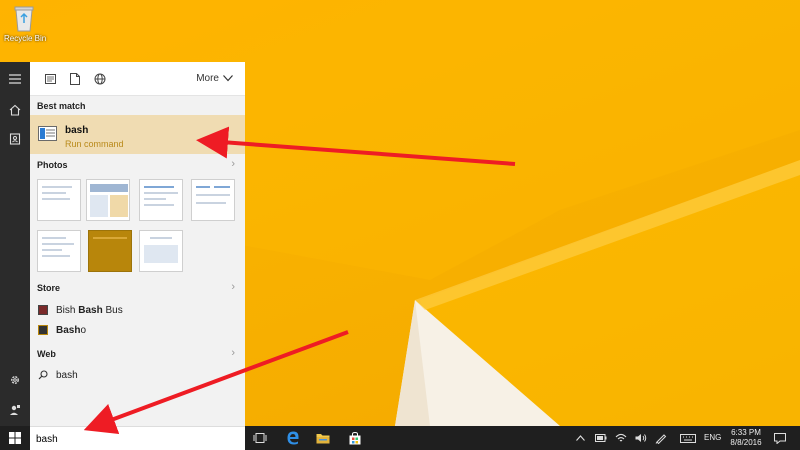 This screenshot has height=450, width=800. Describe the element at coordinates (137, 330) in the screenshot. I see `store-result-basho: Basho` at that location.